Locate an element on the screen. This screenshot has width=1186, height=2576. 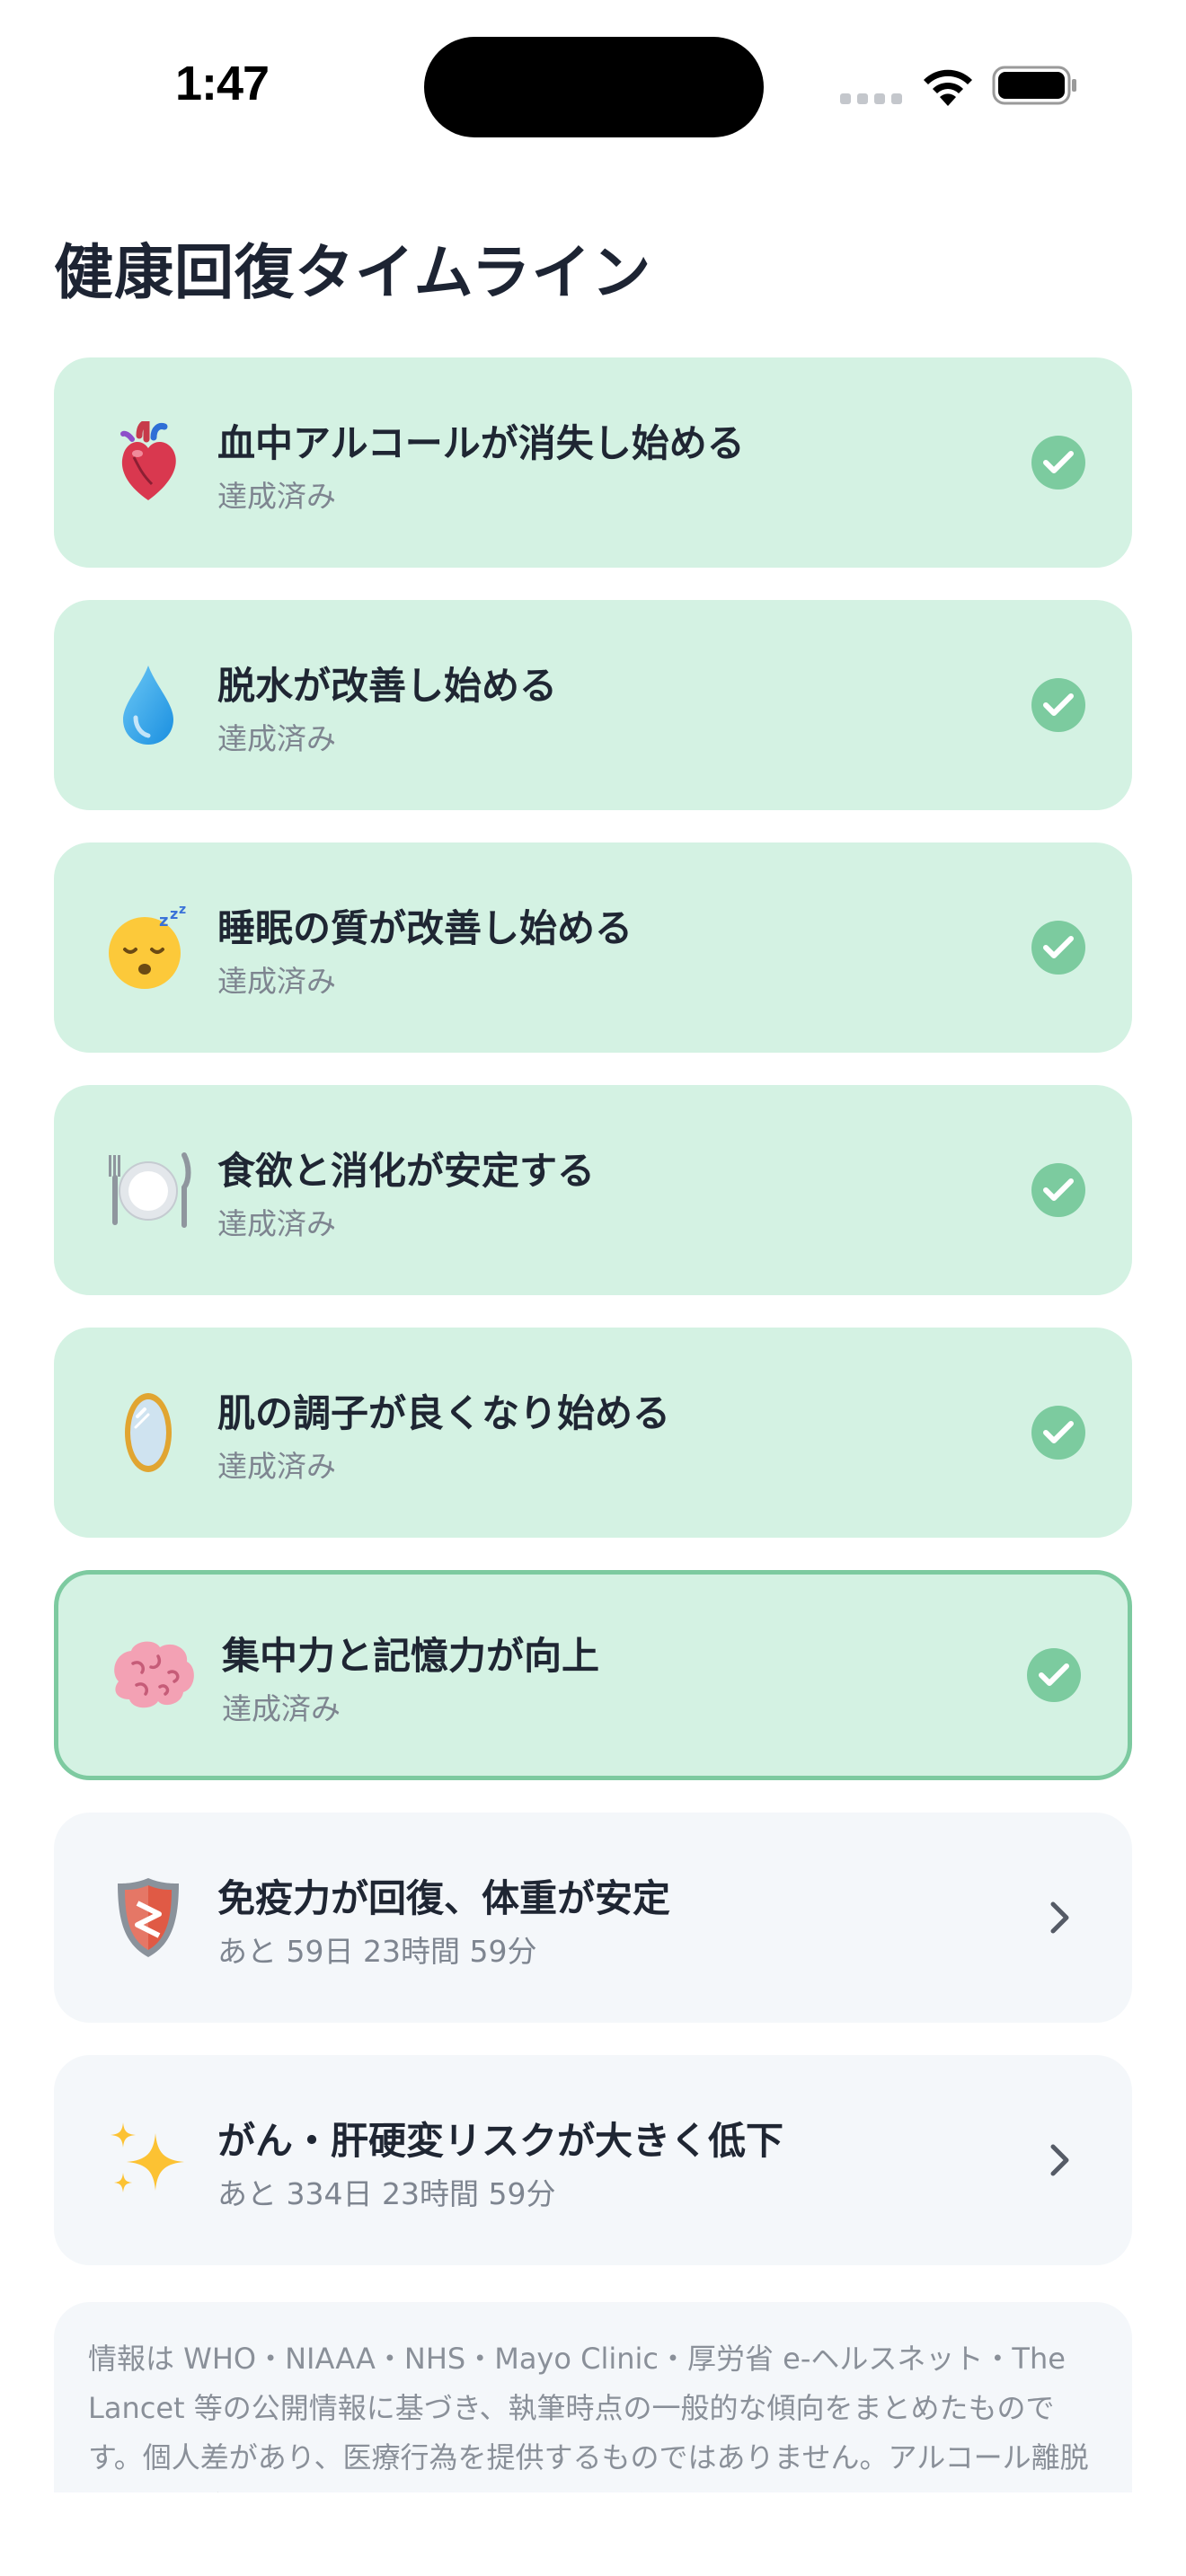
milestone-title: がん・肝硬変リスクが大きく低下 is located at coordinates (500, 2141).